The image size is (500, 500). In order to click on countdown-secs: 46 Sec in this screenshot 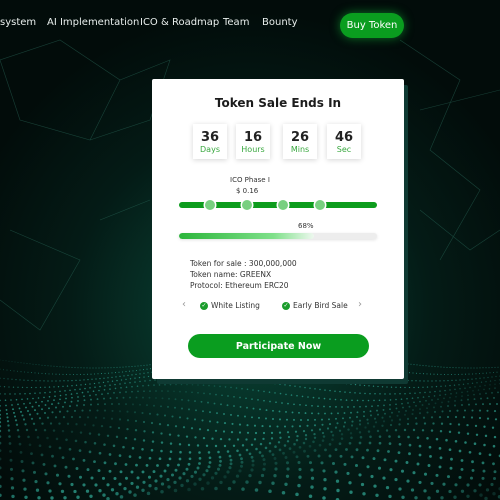, I will do `click(344, 141)`.